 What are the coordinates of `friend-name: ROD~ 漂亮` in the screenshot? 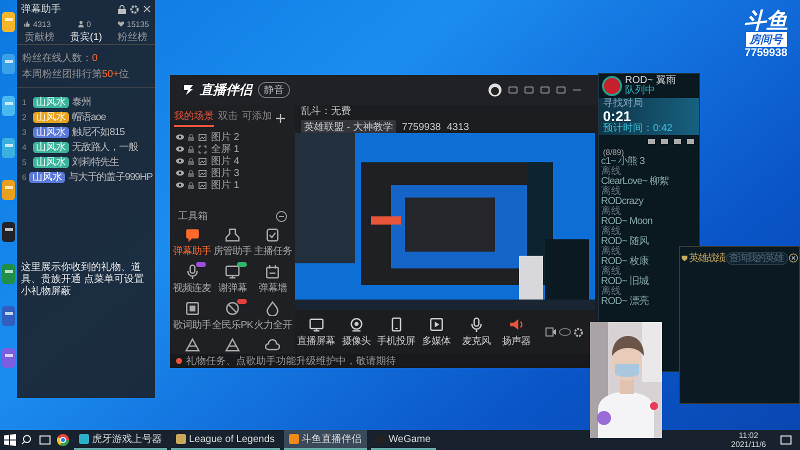 It's located at (624, 302).